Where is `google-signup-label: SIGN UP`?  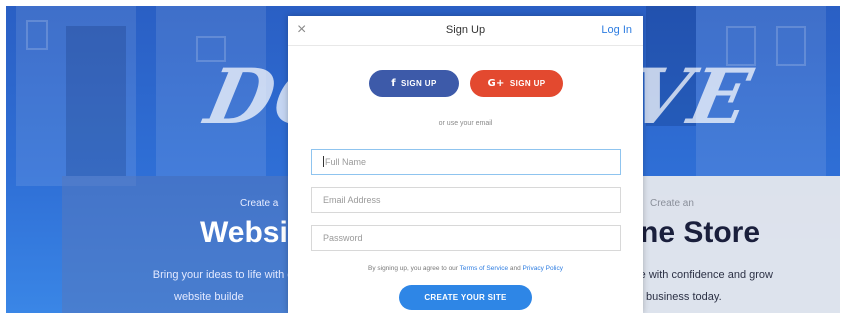 google-signup-label: SIGN UP is located at coordinates (527, 83).